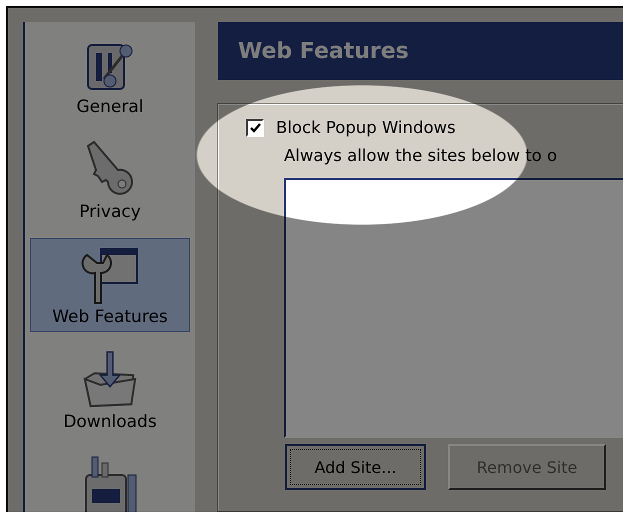  I want to click on checkbox-label: Block Popup Windows, so click(366, 127).